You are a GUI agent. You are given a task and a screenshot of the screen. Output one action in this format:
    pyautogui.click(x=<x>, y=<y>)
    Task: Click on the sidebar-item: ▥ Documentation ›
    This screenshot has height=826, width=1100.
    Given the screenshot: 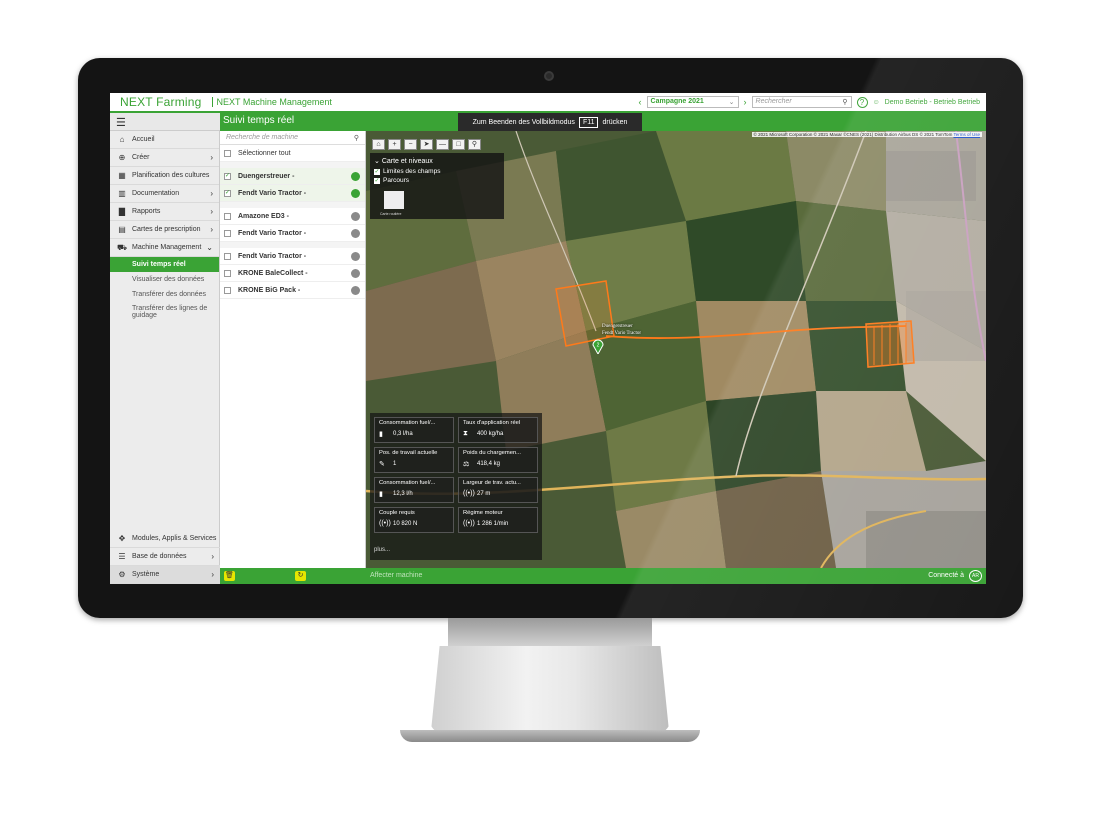 What is the action you would take?
    pyautogui.click(x=164, y=194)
    